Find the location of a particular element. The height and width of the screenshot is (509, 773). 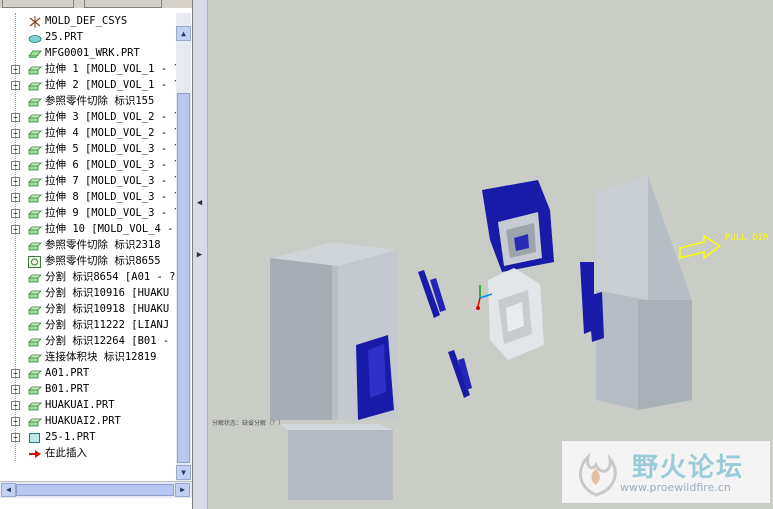

expand-right-icon: ▶ is located at coordinates (199, 257).